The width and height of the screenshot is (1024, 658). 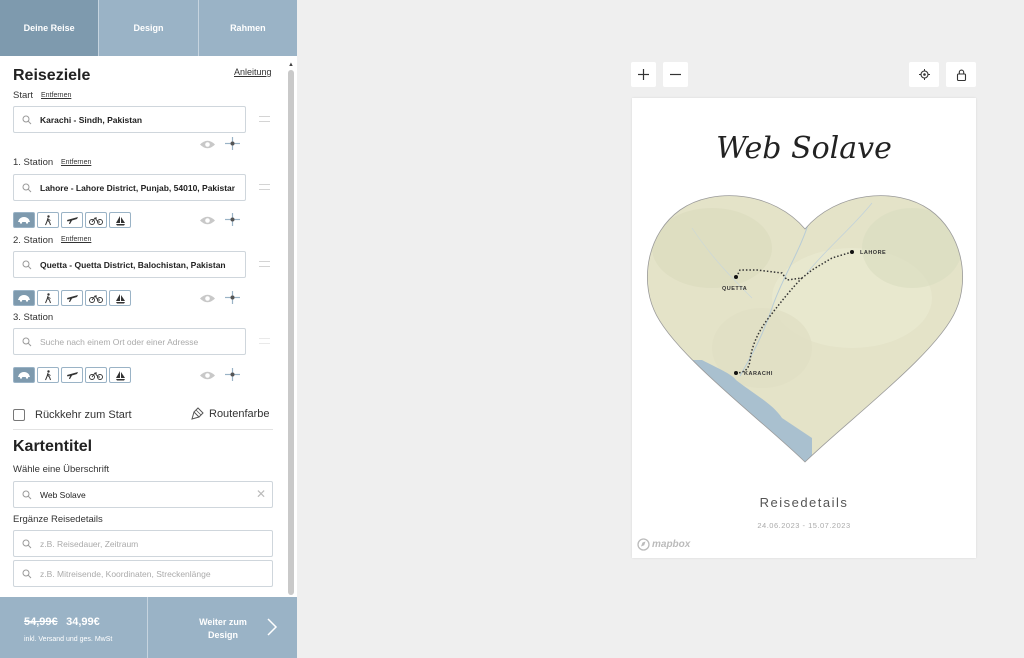 I want to click on tab-design: Design, so click(x=149, y=28).